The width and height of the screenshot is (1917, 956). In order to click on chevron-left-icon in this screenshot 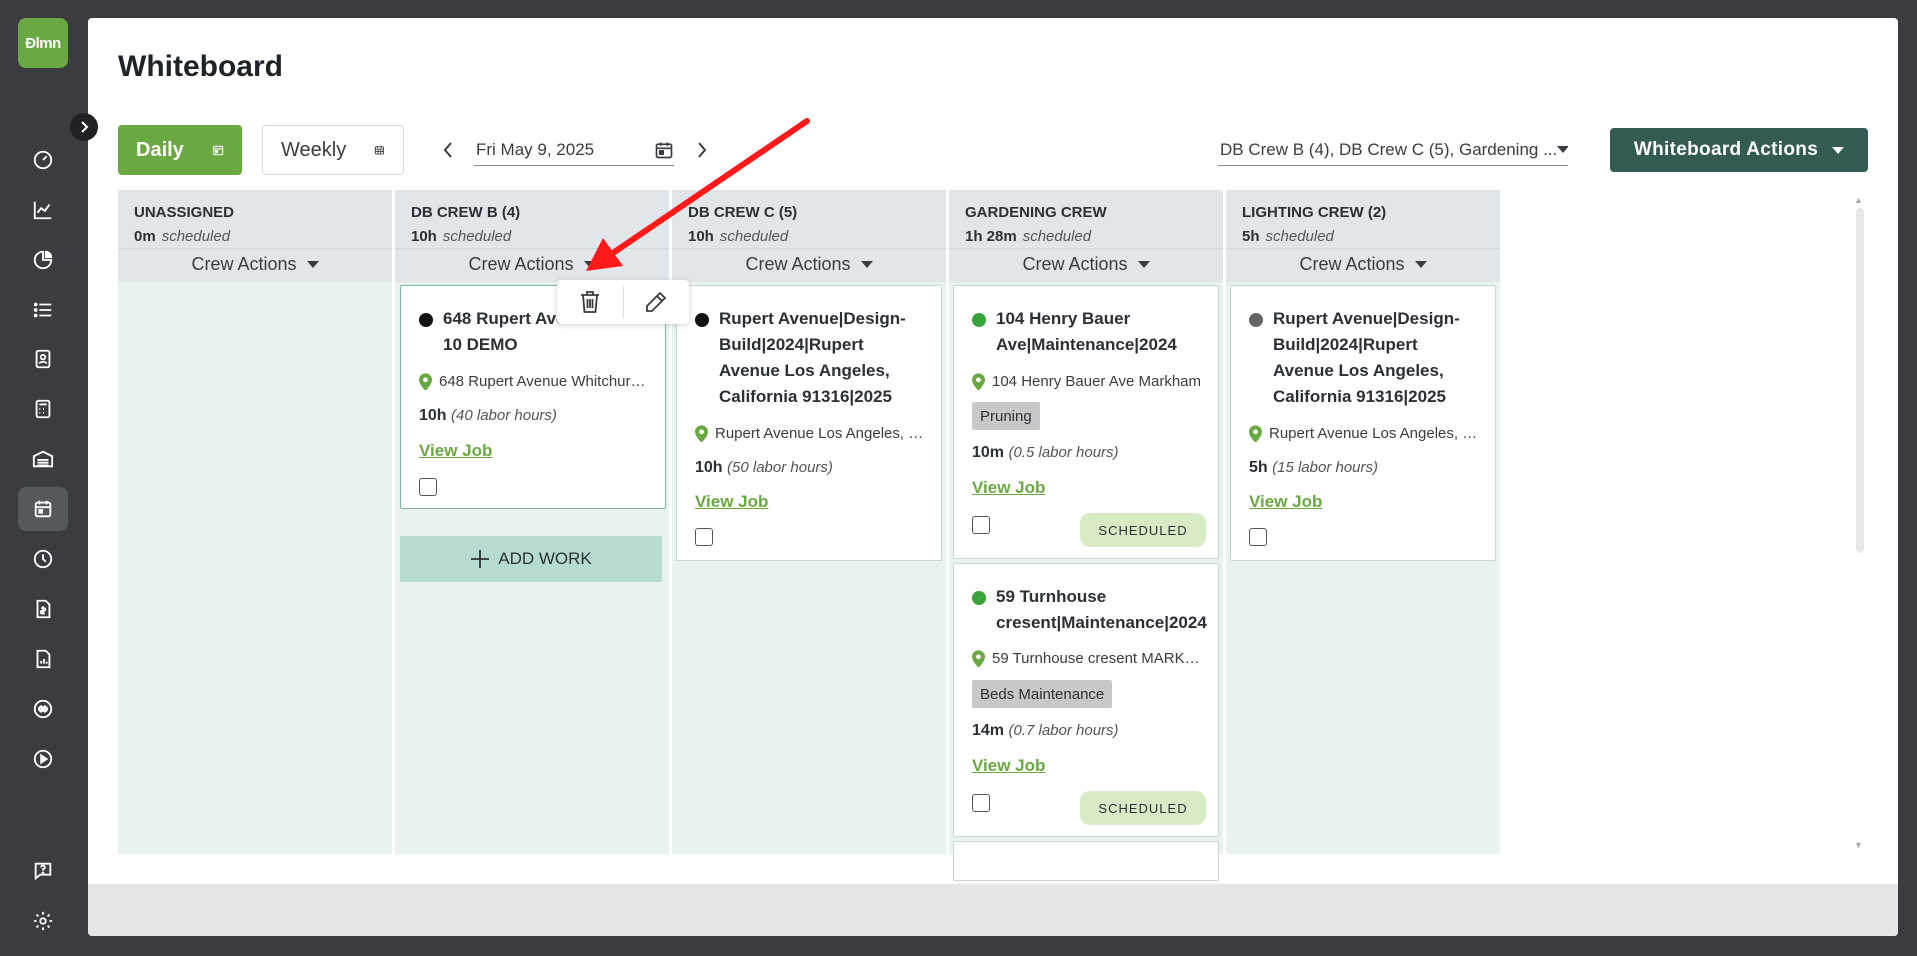, I will do `click(447, 150)`.